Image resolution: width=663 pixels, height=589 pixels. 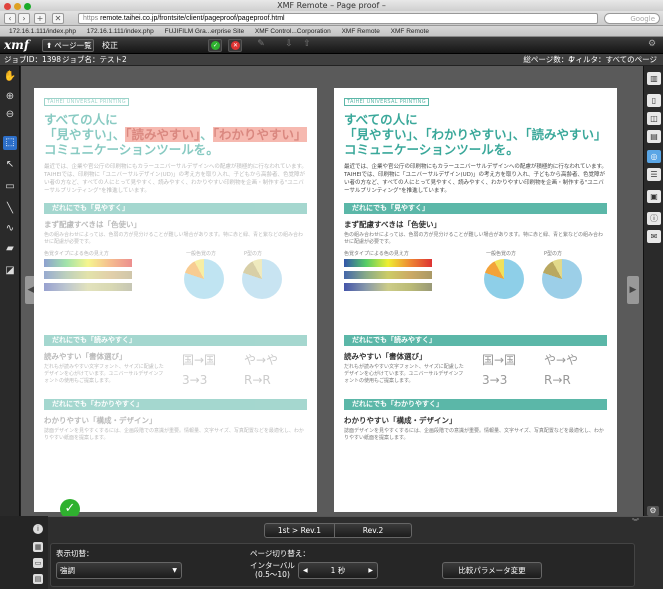 What do you see at coordinates (204, 31) in the screenshot?
I see `bookmark-item: FUJIFILM Gra...erprise Site` at bounding box center [204, 31].